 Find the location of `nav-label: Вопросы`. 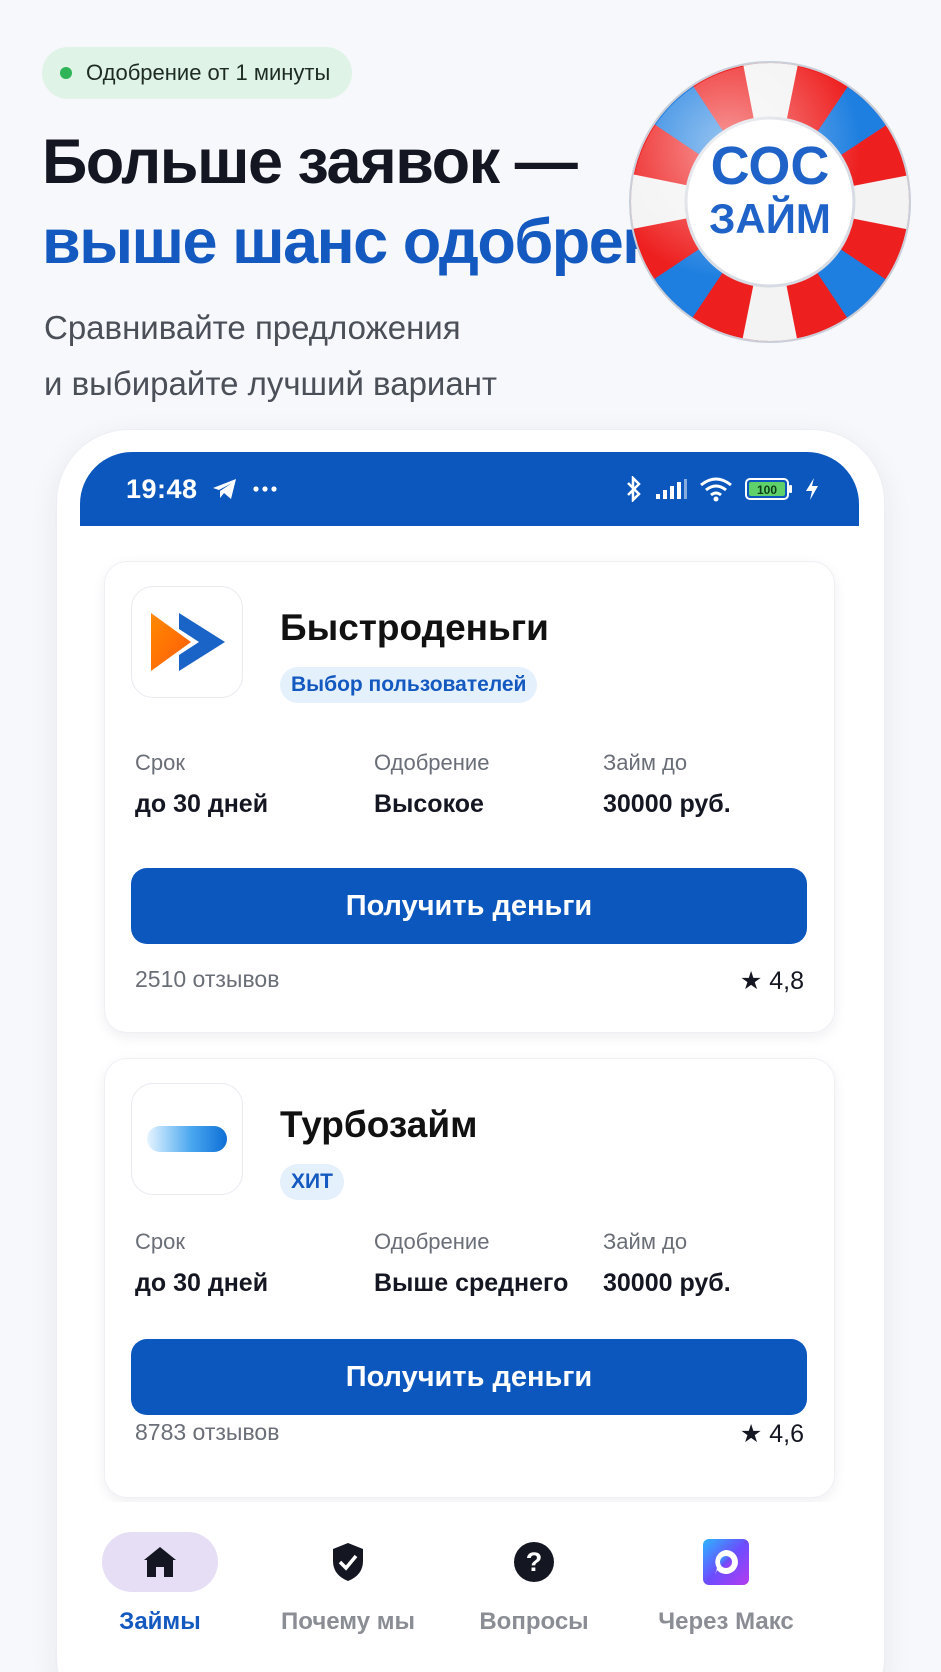

nav-label: Вопросы is located at coordinates (534, 1621).